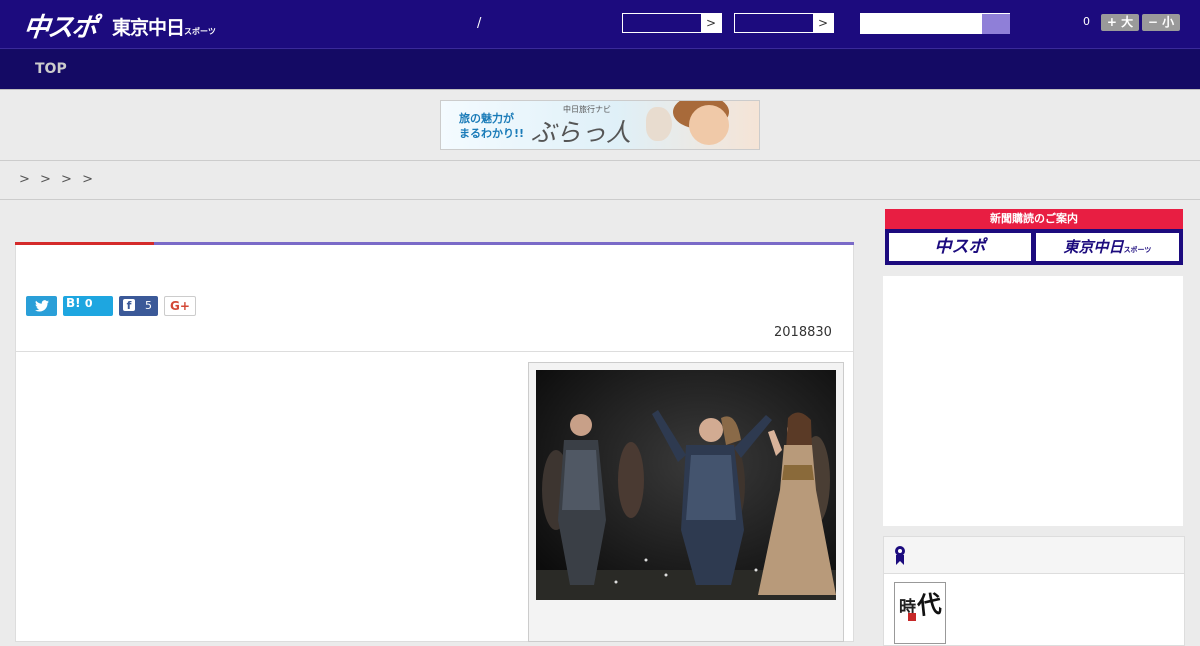  Describe the element at coordinates (200, 31) in the screenshot. I see `logo-sub-small: スポーツ` at that location.